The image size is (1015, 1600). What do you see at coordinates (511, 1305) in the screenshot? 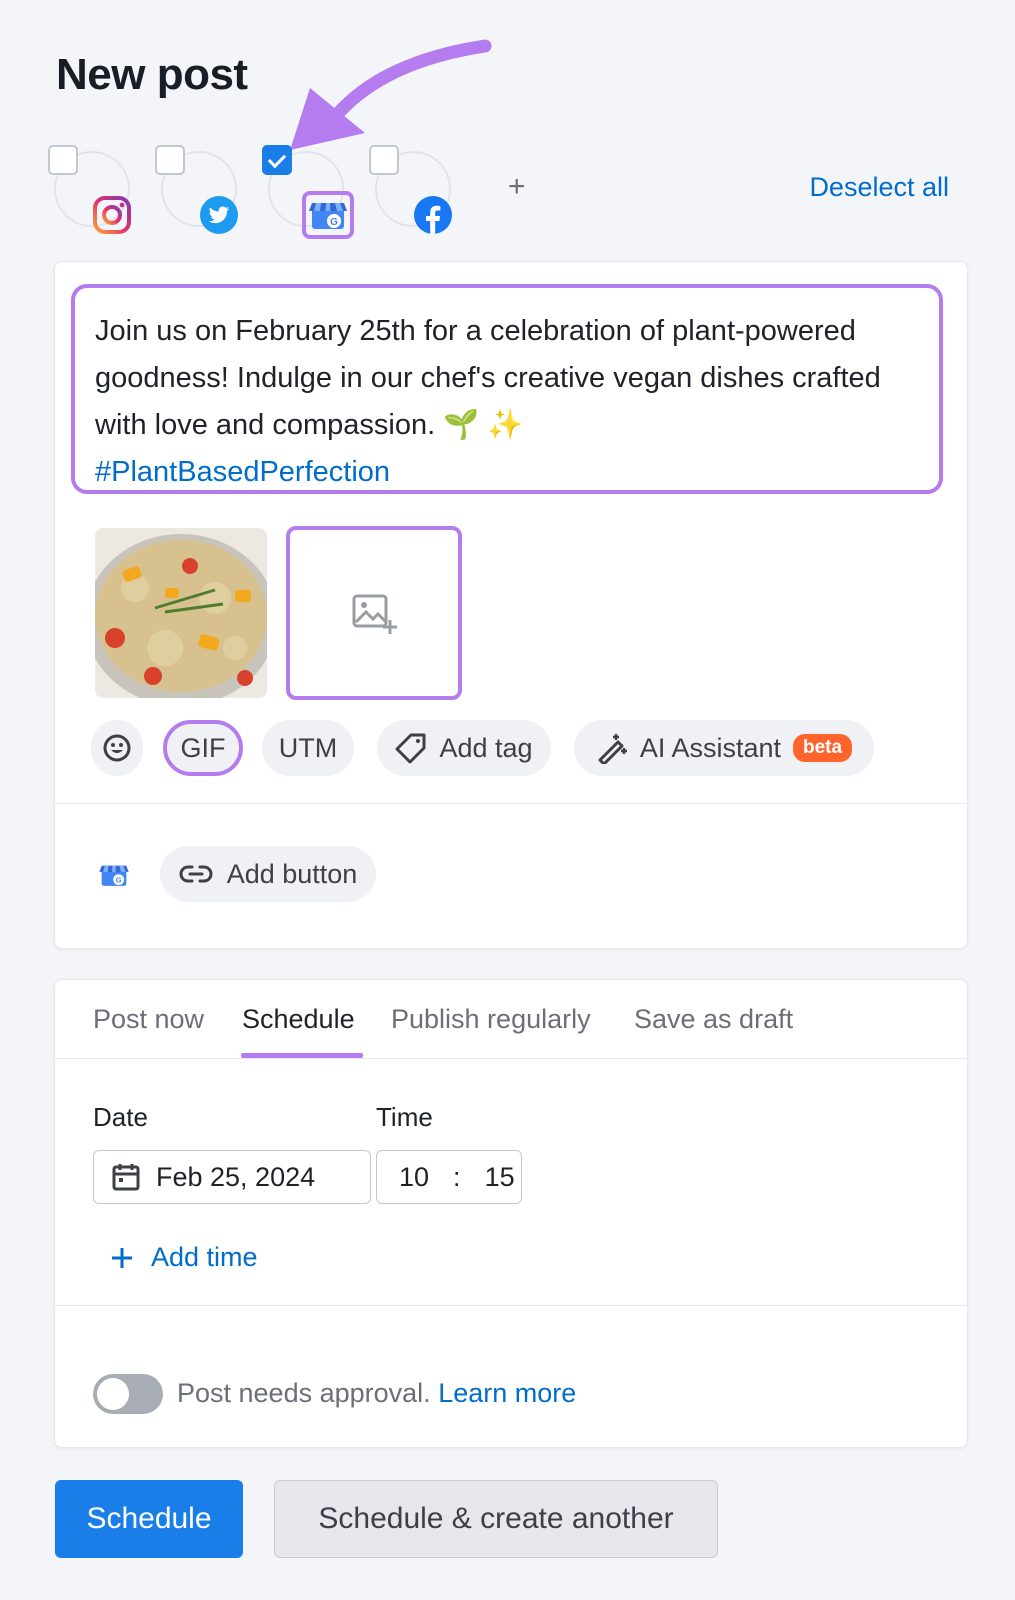
I see `approval-divider` at bounding box center [511, 1305].